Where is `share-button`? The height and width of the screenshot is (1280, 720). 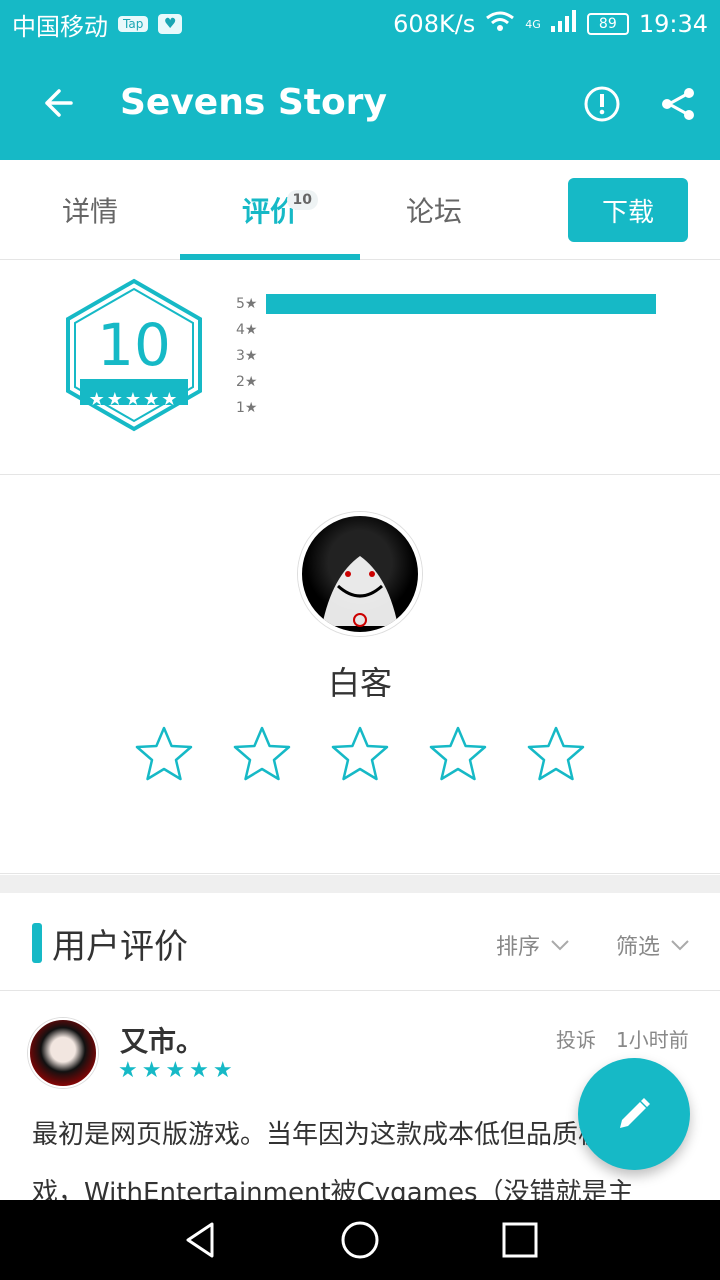 share-button is located at coordinates (678, 104).